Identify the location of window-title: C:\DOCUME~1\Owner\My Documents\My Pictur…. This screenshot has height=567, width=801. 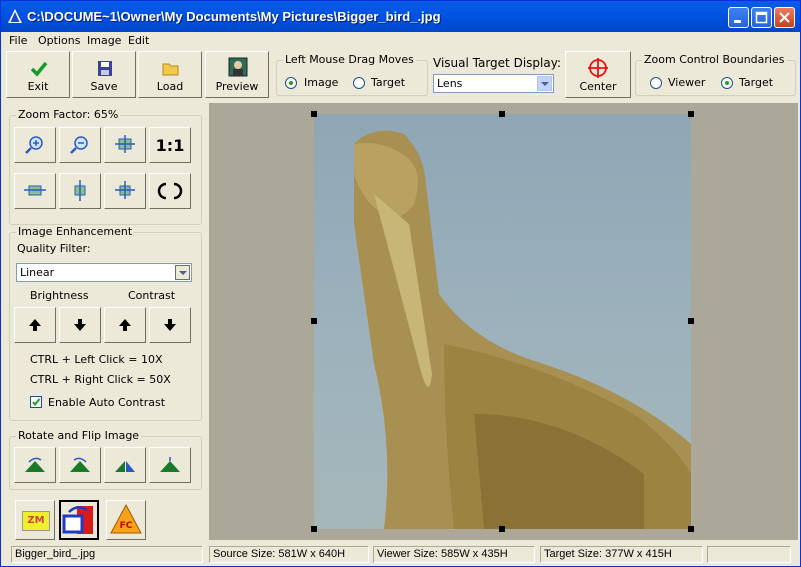
(234, 16).